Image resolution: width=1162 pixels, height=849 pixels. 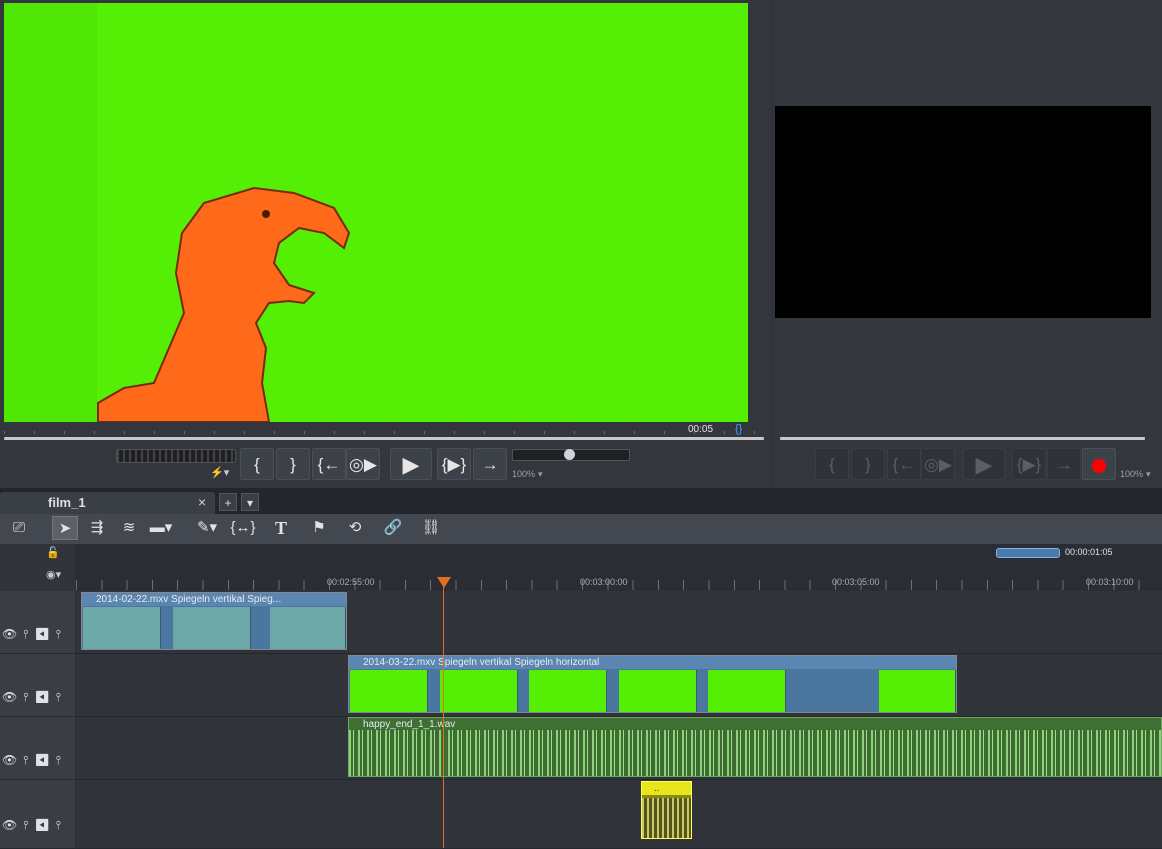 What do you see at coordinates (1131, 474) in the screenshot?
I see `program-zoom-value: 100%` at bounding box center [1131, 474].